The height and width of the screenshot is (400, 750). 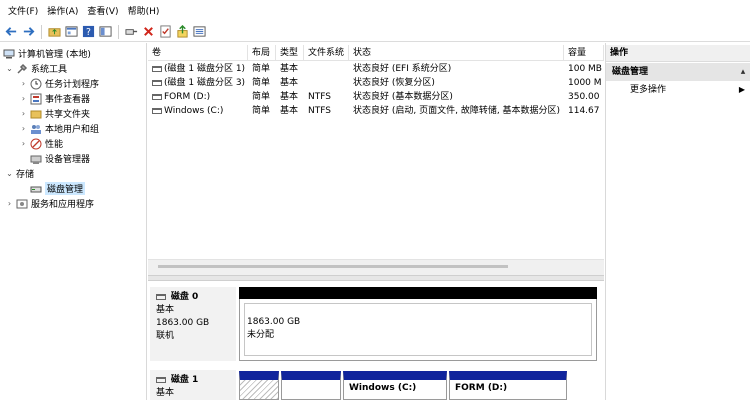 What do you see at coordinates (743, 72) in the screenshot?
I see `collapse-up-icon: ▴` at bounding box center [743, 72].